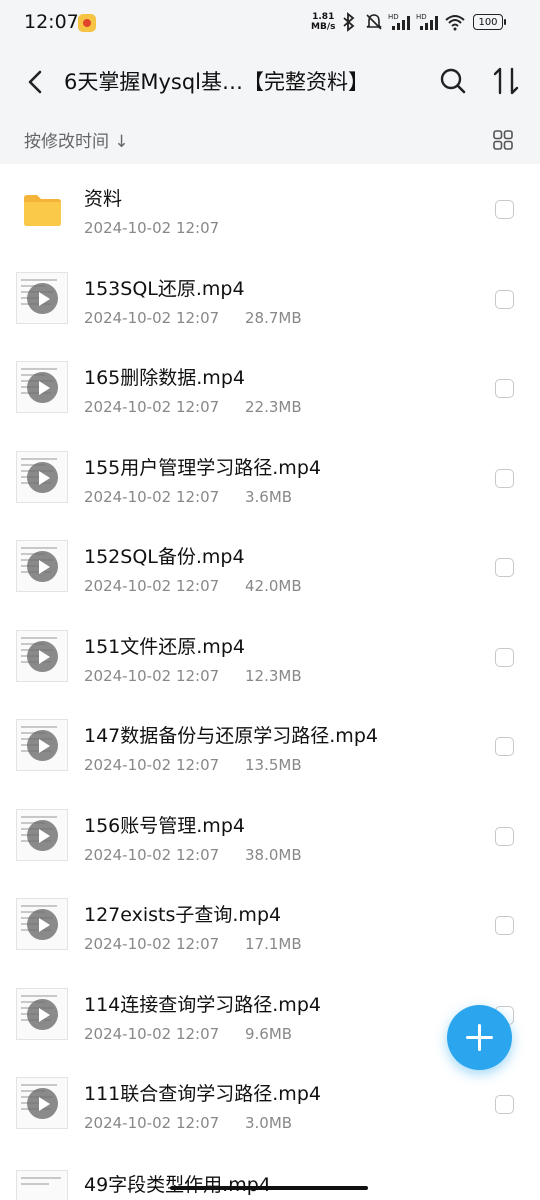 The image size is (540, 1200). I want to click on list-item-partial: 49字段类型作用.mp4, so click(270, 1182).